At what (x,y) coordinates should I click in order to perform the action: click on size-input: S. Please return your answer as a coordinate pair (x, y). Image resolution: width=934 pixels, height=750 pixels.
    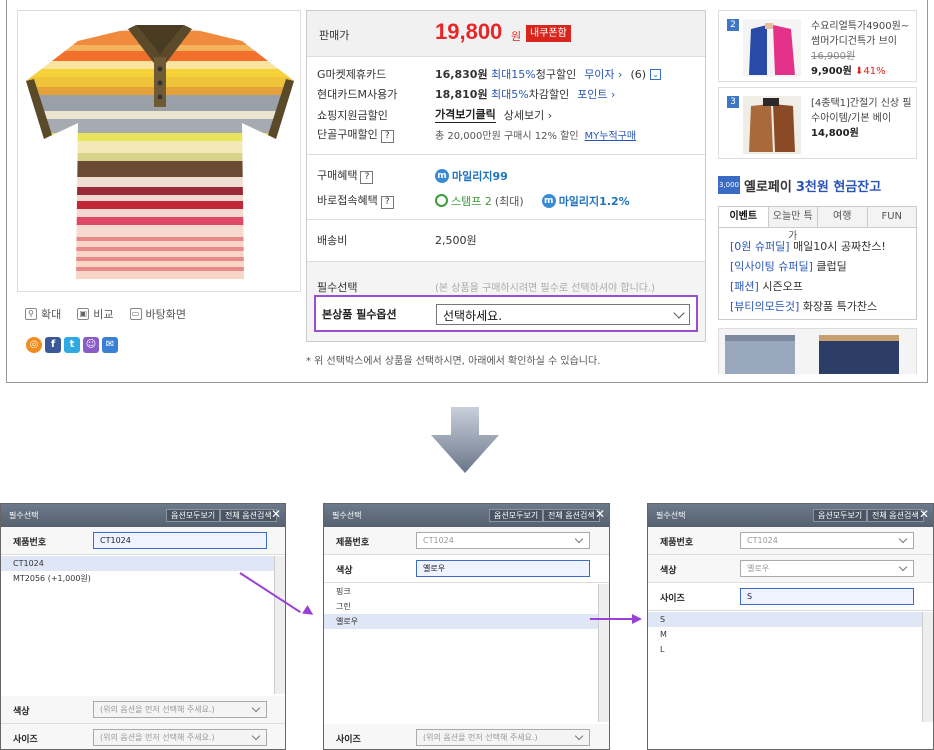
    Looking at the image, I should click on (827, 596).